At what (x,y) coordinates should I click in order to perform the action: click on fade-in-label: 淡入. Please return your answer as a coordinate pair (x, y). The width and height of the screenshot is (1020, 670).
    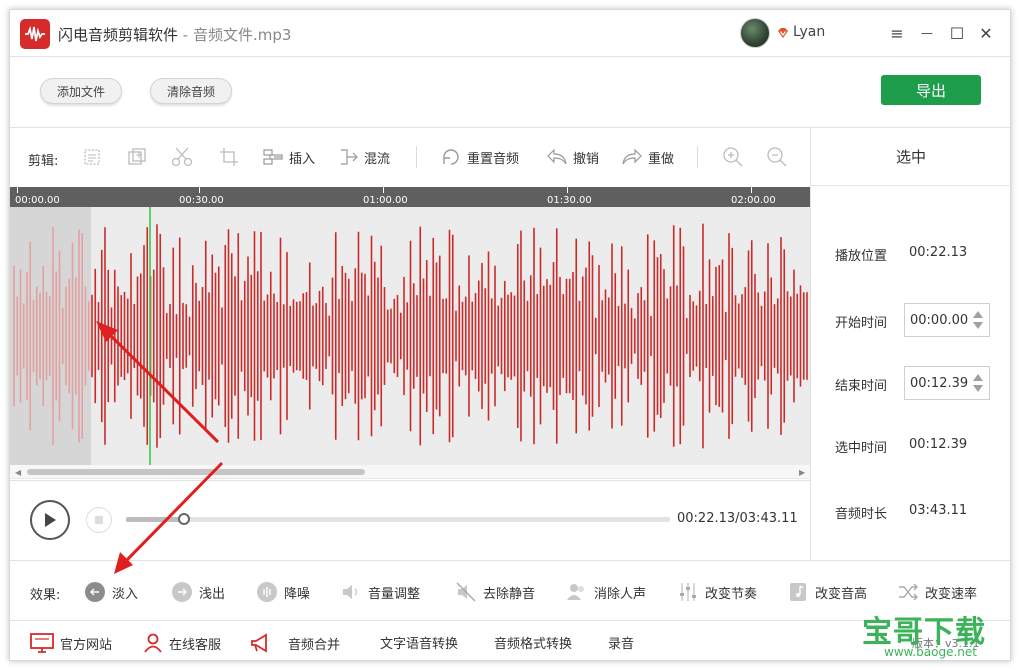
    Looking at the image, I should click on (125, 594).